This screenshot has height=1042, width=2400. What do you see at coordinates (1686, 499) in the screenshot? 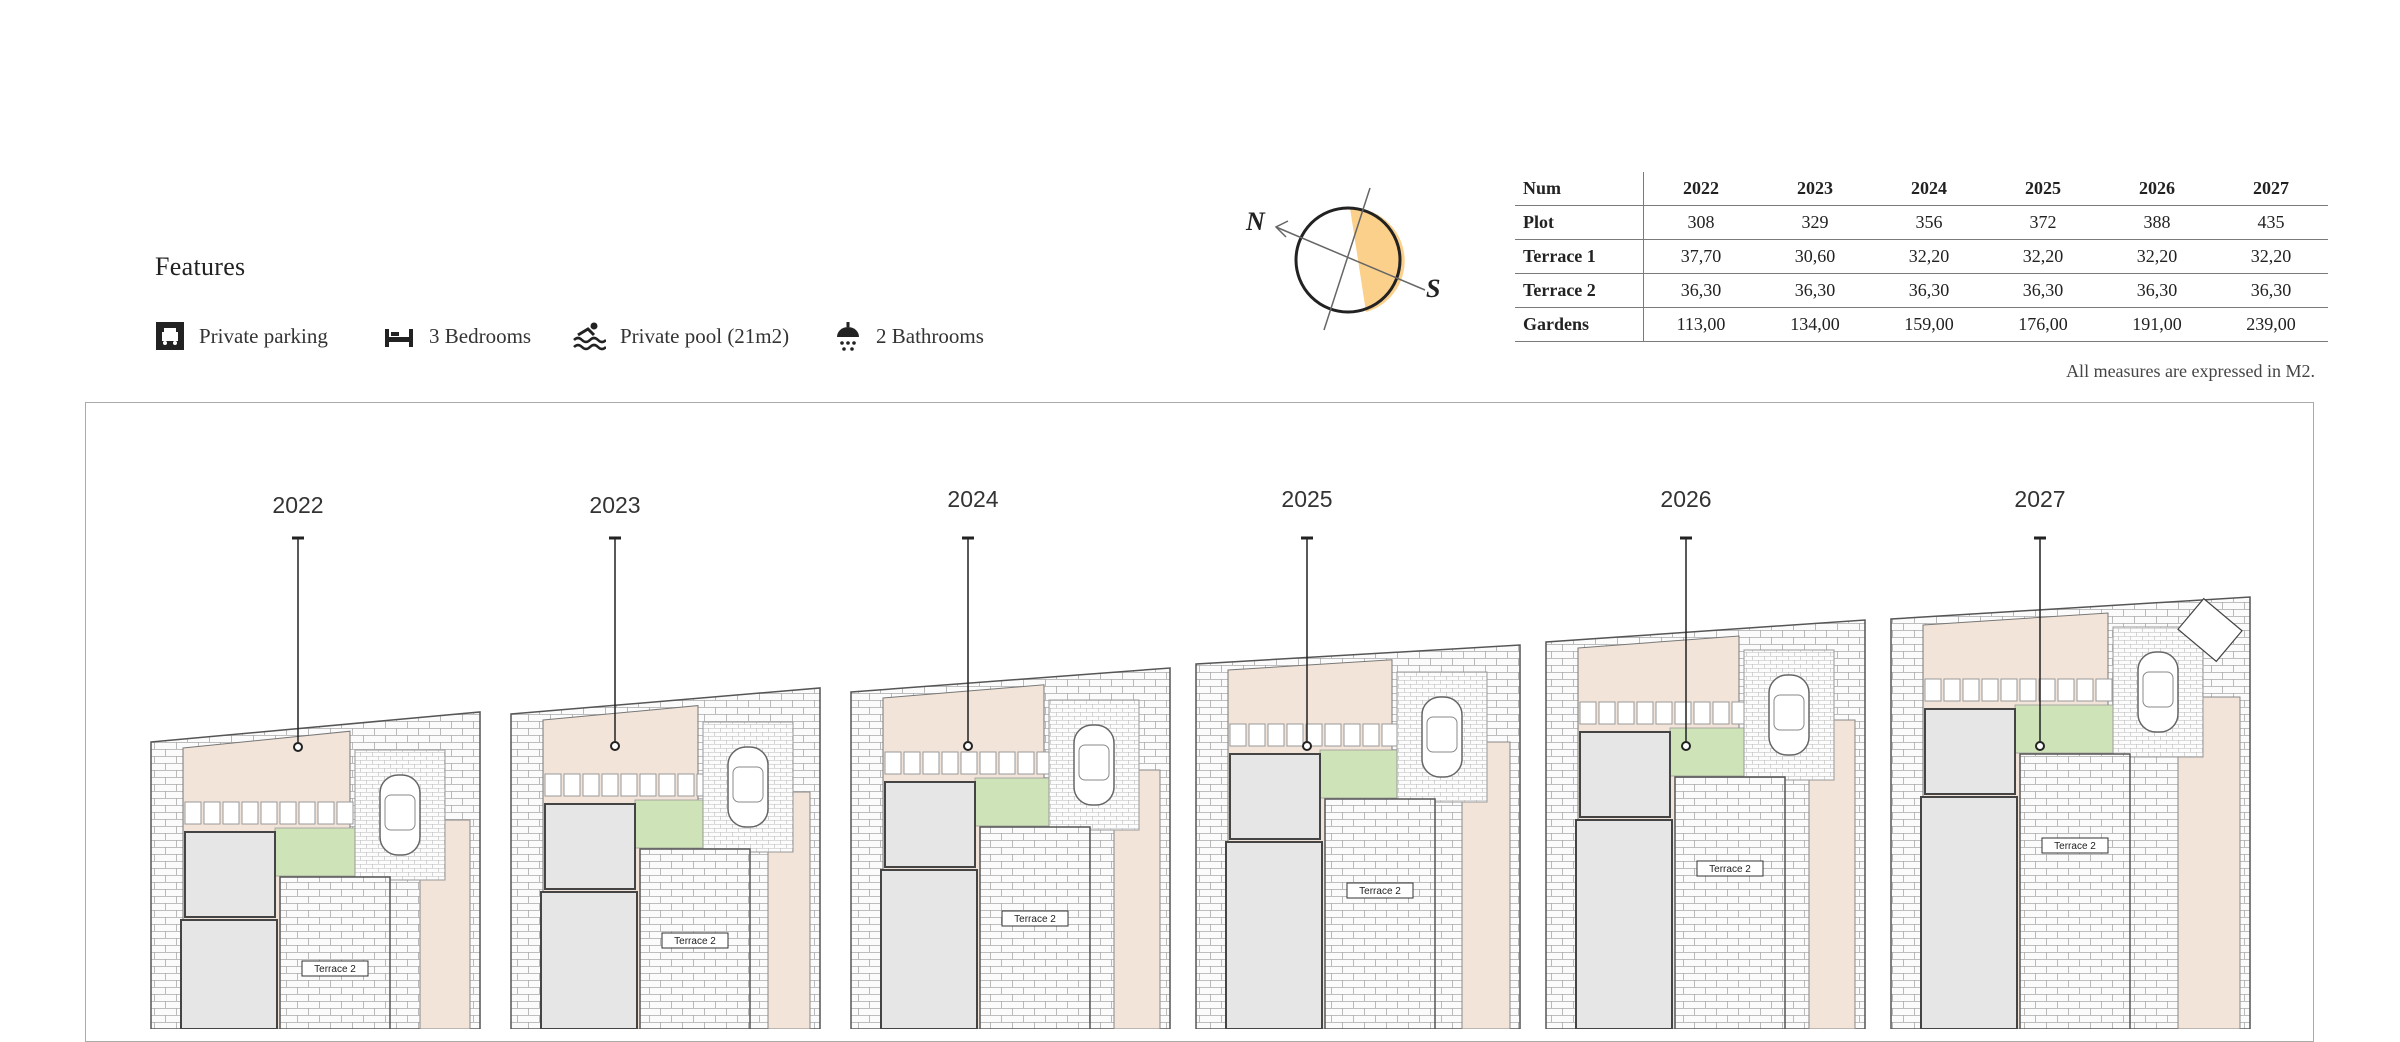
I see `unit-label-2026: 2026` at bounding box center [1686, 499].